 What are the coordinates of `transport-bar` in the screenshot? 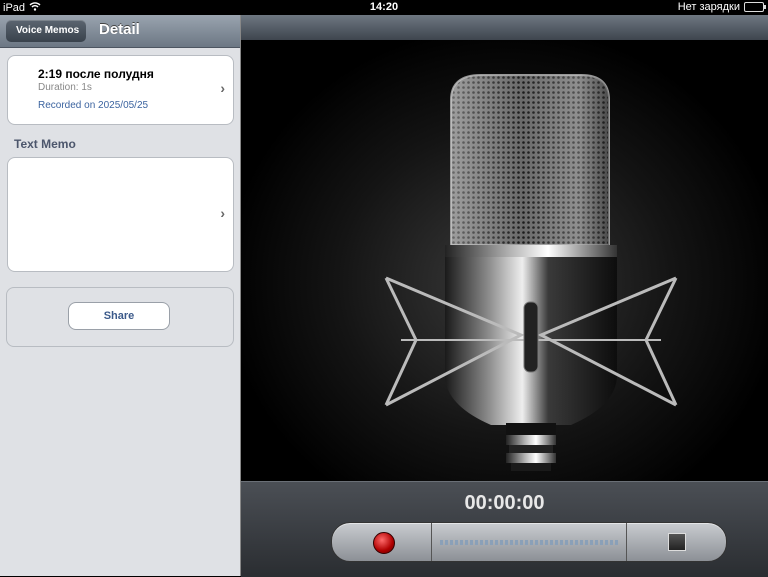 It's located at (529, 542).